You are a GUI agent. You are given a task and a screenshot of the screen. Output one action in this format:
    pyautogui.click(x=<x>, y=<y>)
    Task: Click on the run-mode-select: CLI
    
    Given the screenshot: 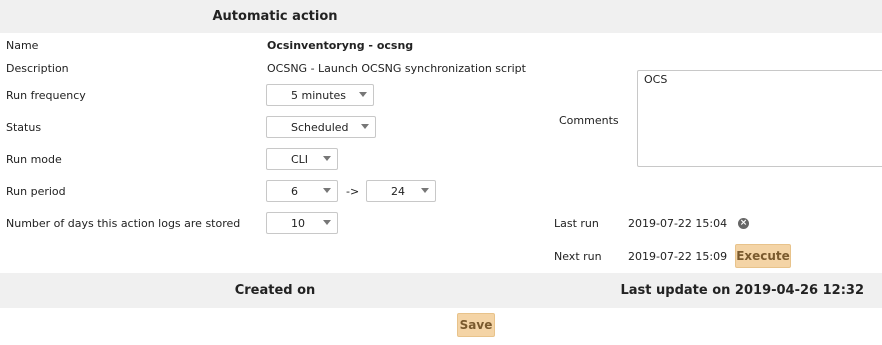 What is the action you would take?
    pyautogui.click(x=302, y=159)
    